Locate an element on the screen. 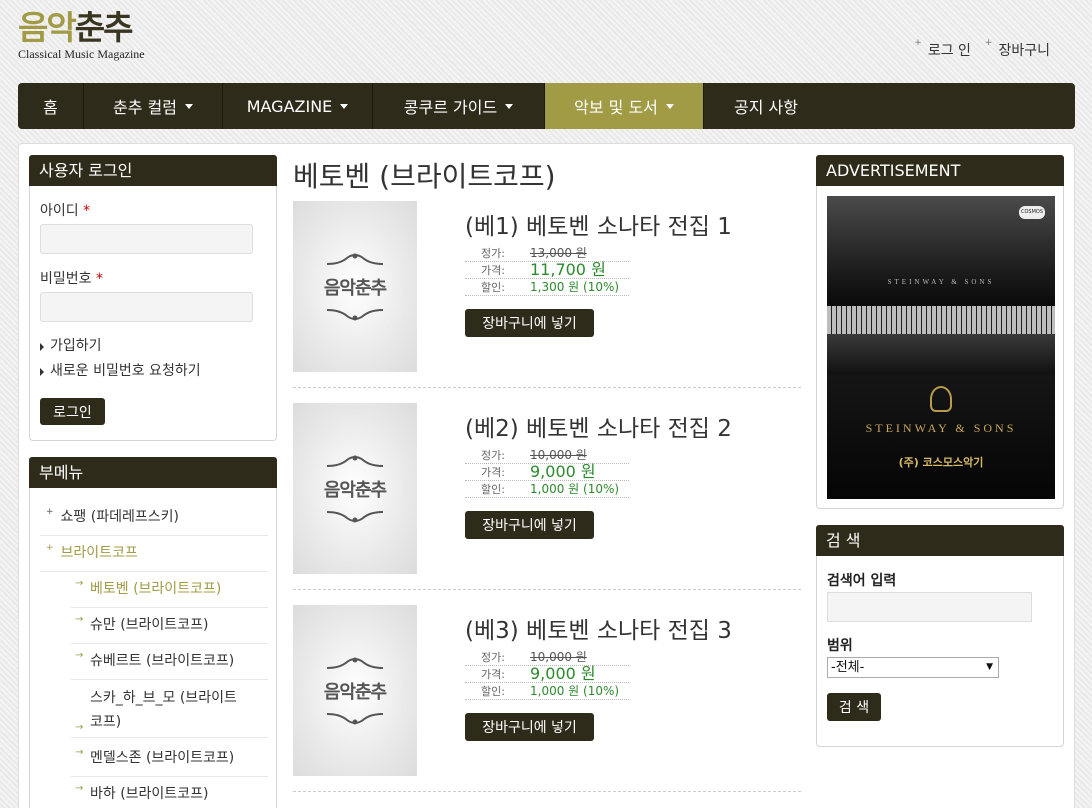 This screenshot has height=808, width=1092. price-table: 정가: 10,000 원 가격: 9,000 원 할인: 1,000 원 (10%) is located at coordinates (547, 472).